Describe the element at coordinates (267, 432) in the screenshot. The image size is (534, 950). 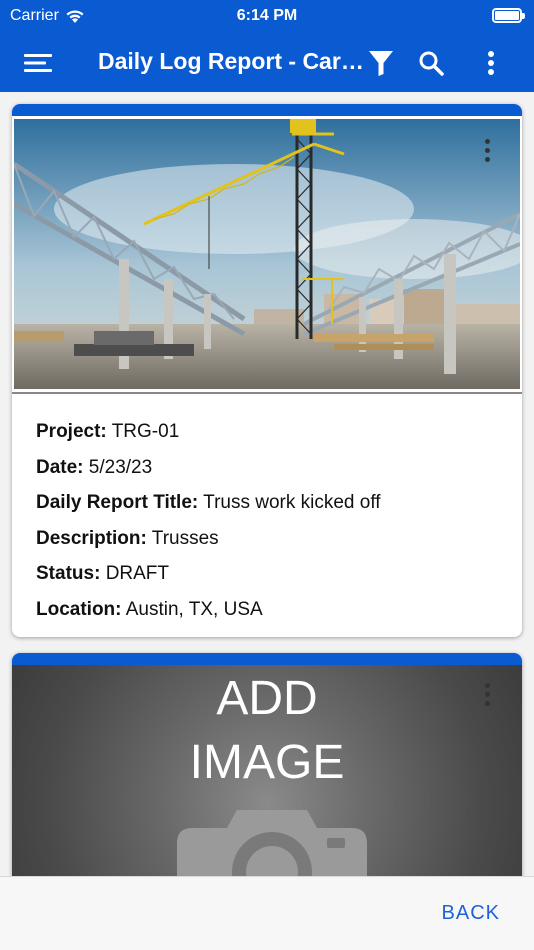
I see `project-row: Project: TRG-01` at that location.